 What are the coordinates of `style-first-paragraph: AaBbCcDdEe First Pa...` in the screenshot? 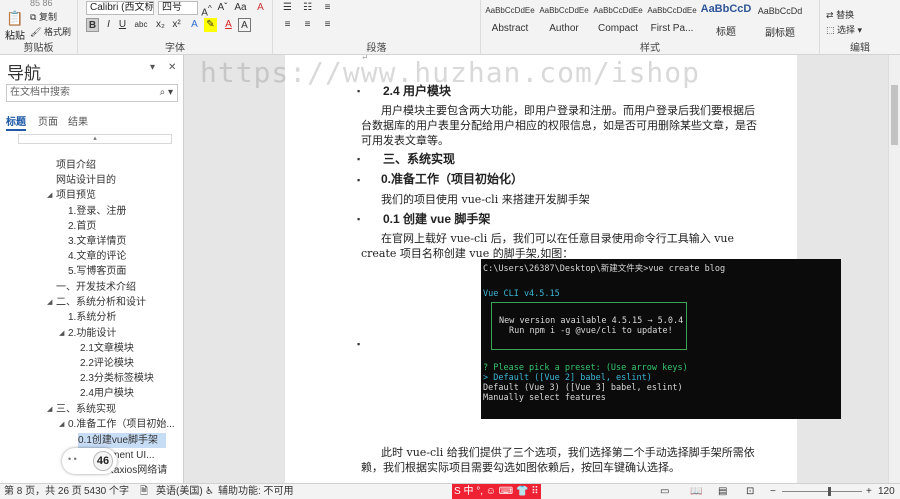 It's located at (672, 20).